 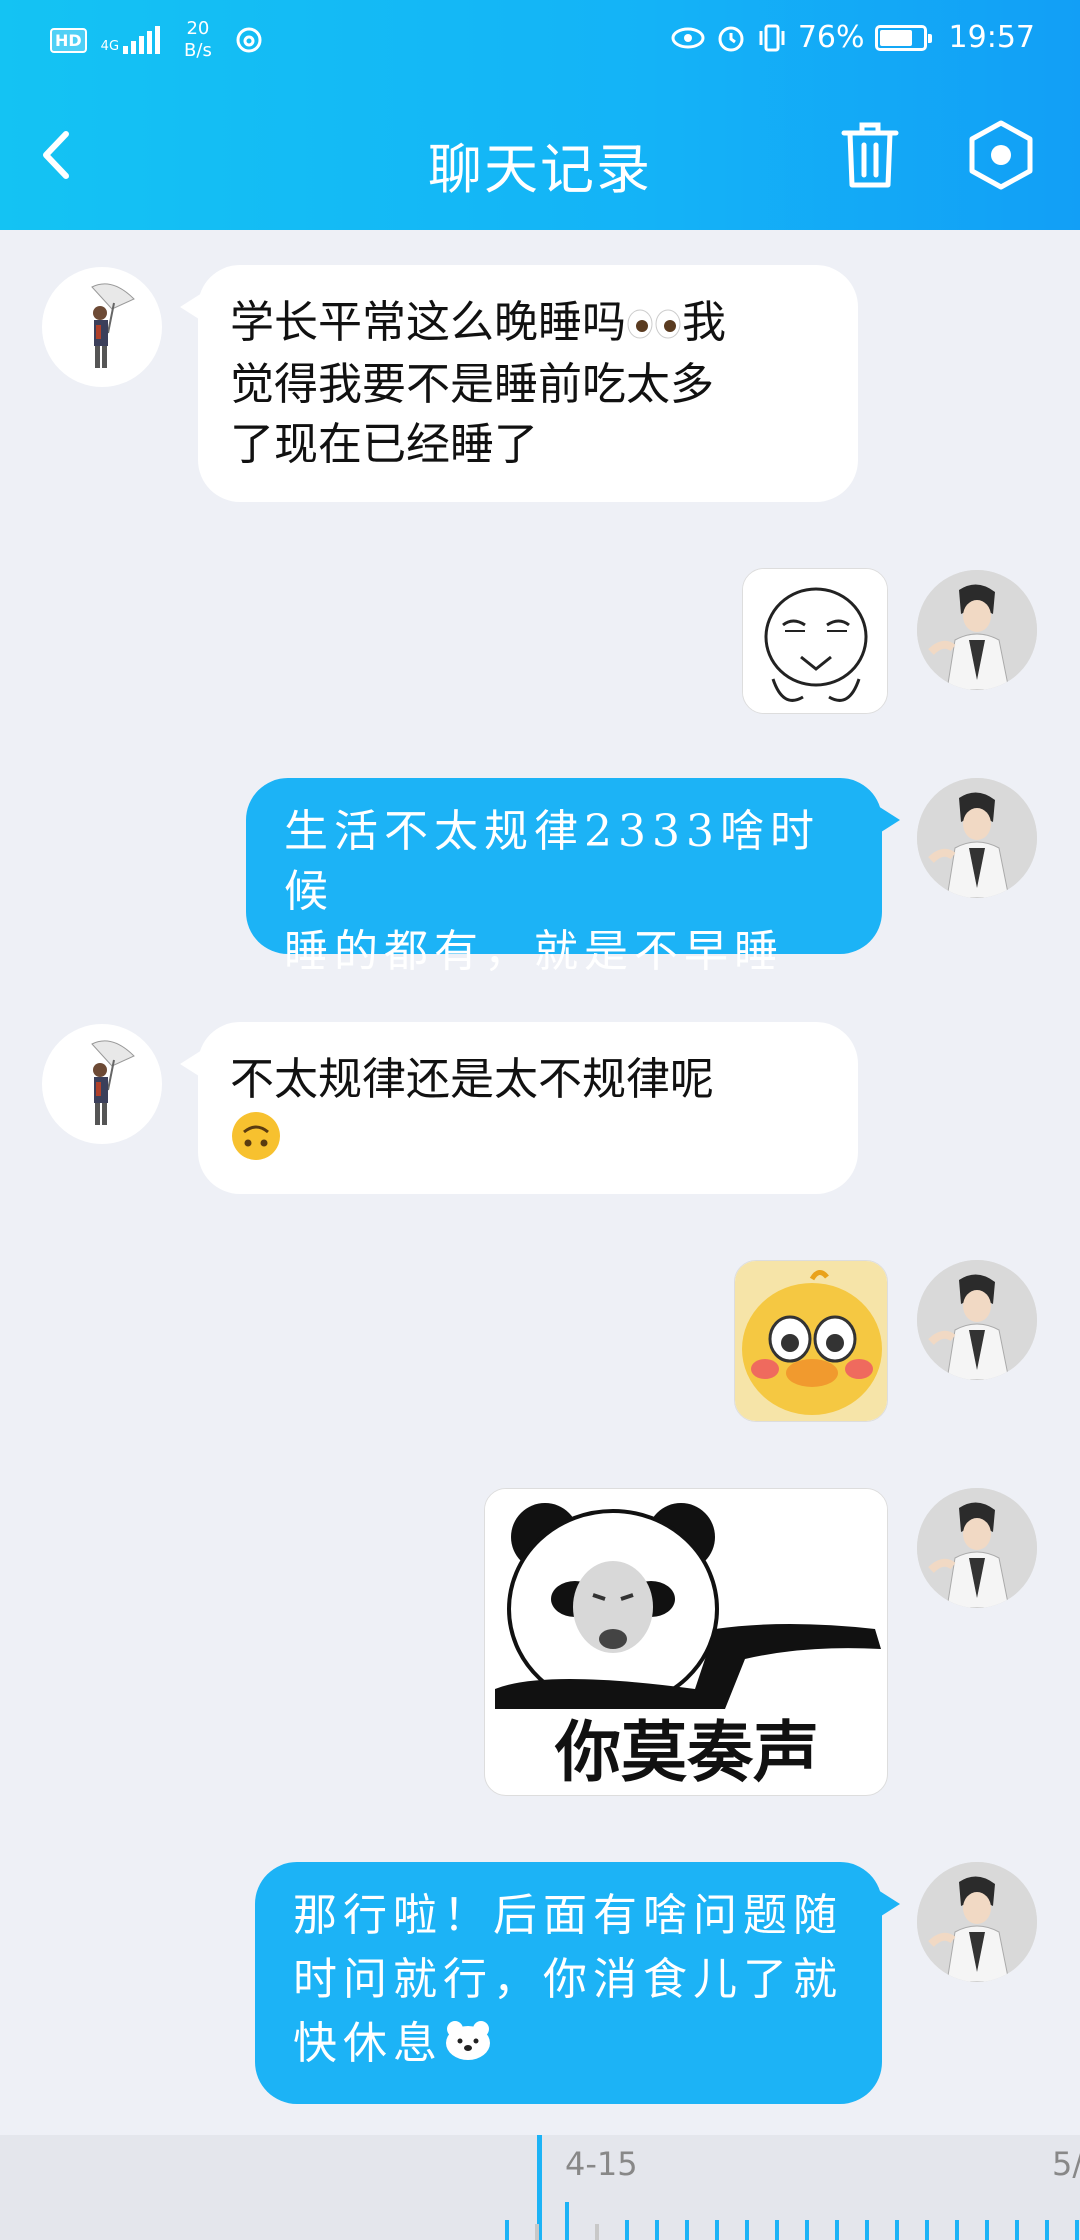 I want to click on message-text-line: 生活不太规律2333啥时候, so click(x=552, y=861).